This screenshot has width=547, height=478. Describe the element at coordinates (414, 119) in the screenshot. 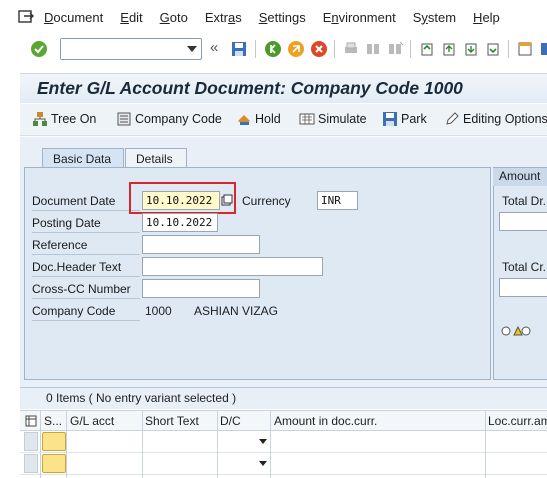

I see `park-label: Park` at that location.